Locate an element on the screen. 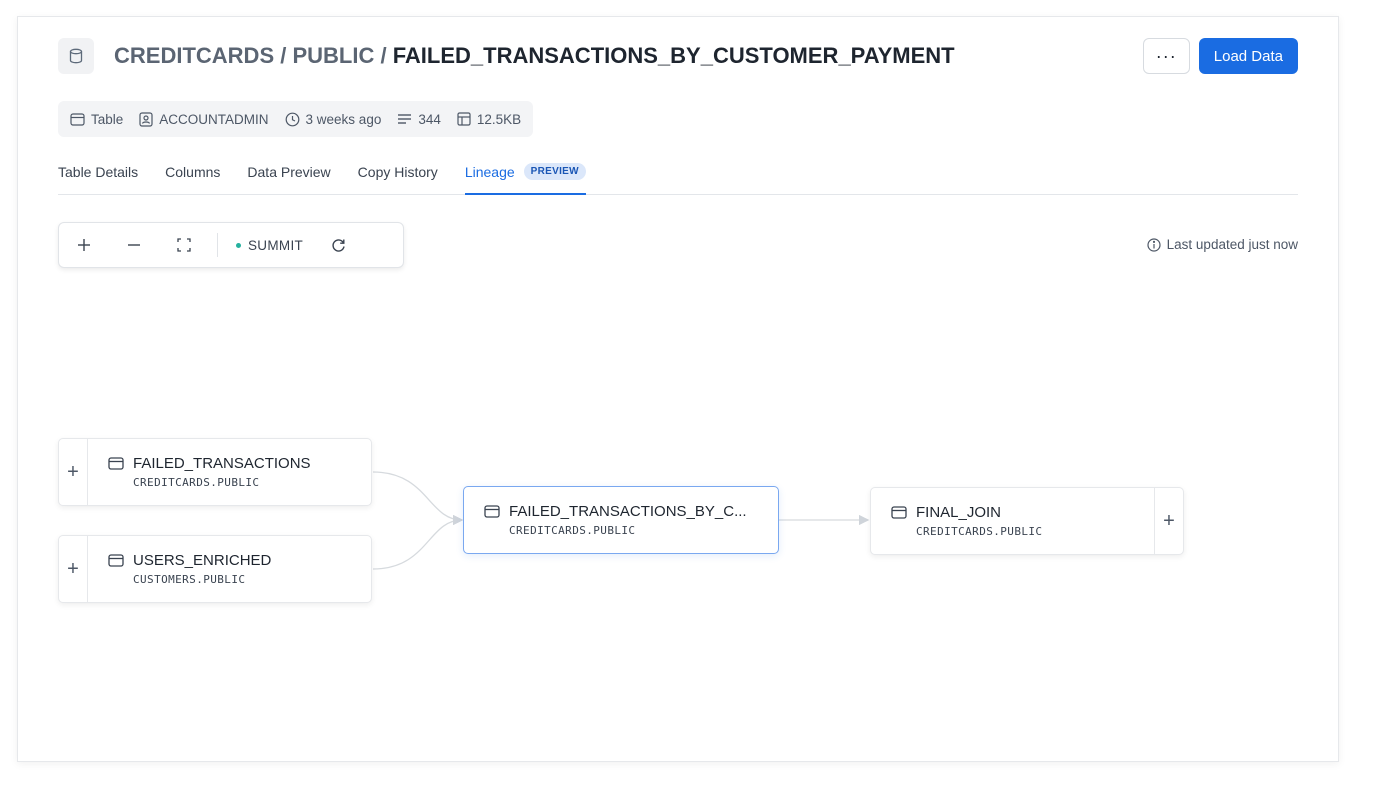 Image resolution: width=1373 pixels, height=786 pixels. tab-data-preview: Data Preview is located at coordinates (288, 175).